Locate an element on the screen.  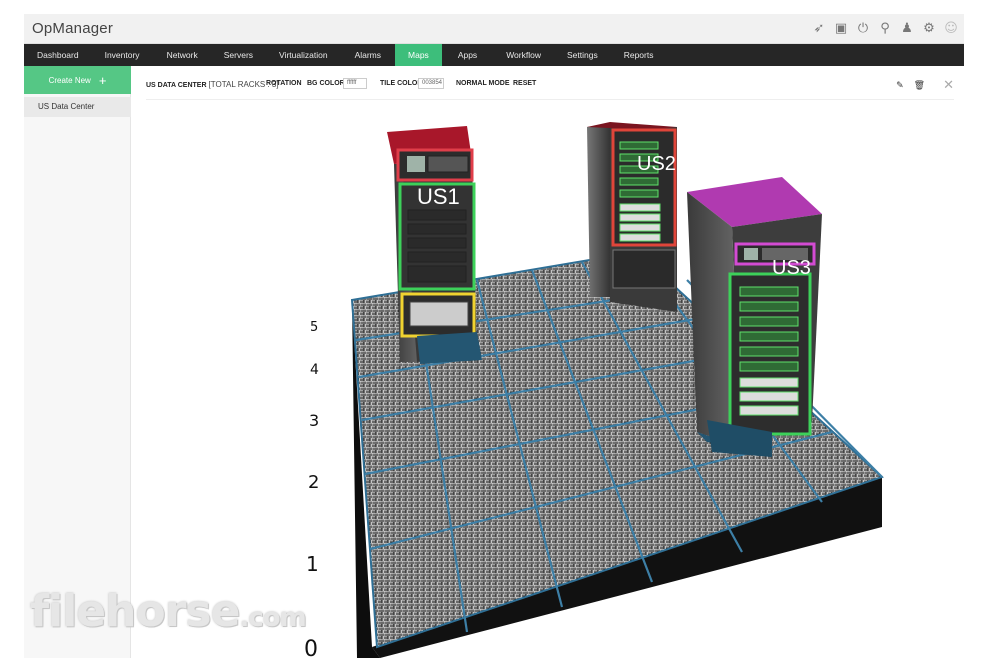
watermark-suffix: .com is located at coordinates (272, 618).